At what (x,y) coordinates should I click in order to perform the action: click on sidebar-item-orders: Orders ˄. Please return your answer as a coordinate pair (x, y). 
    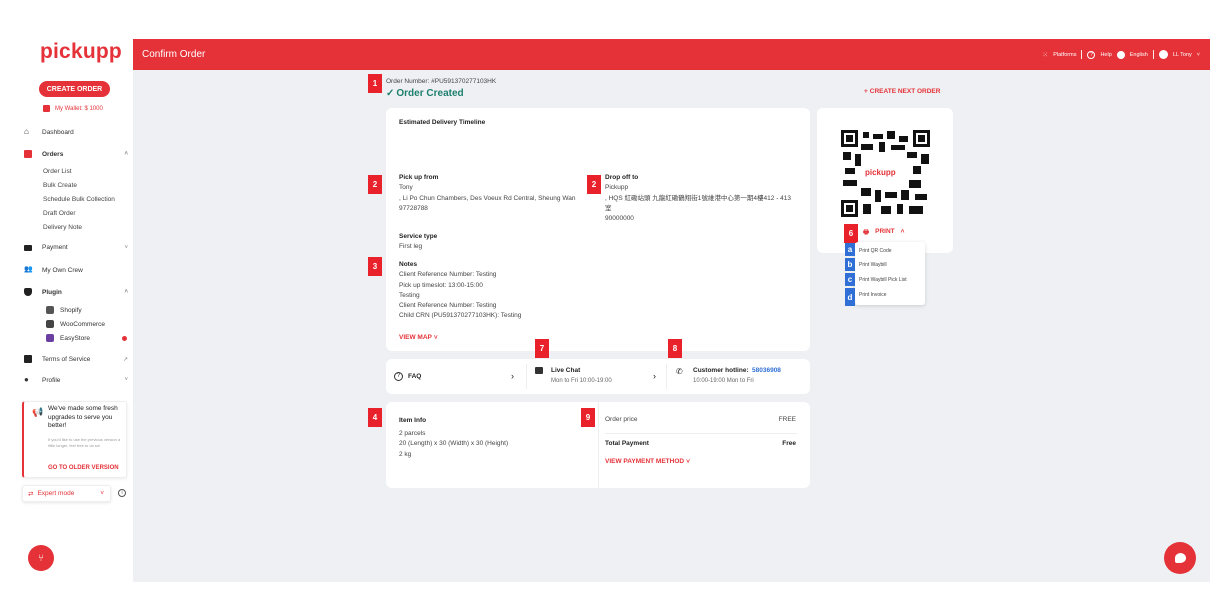
    Looking at the image, I should click on (76, 154).